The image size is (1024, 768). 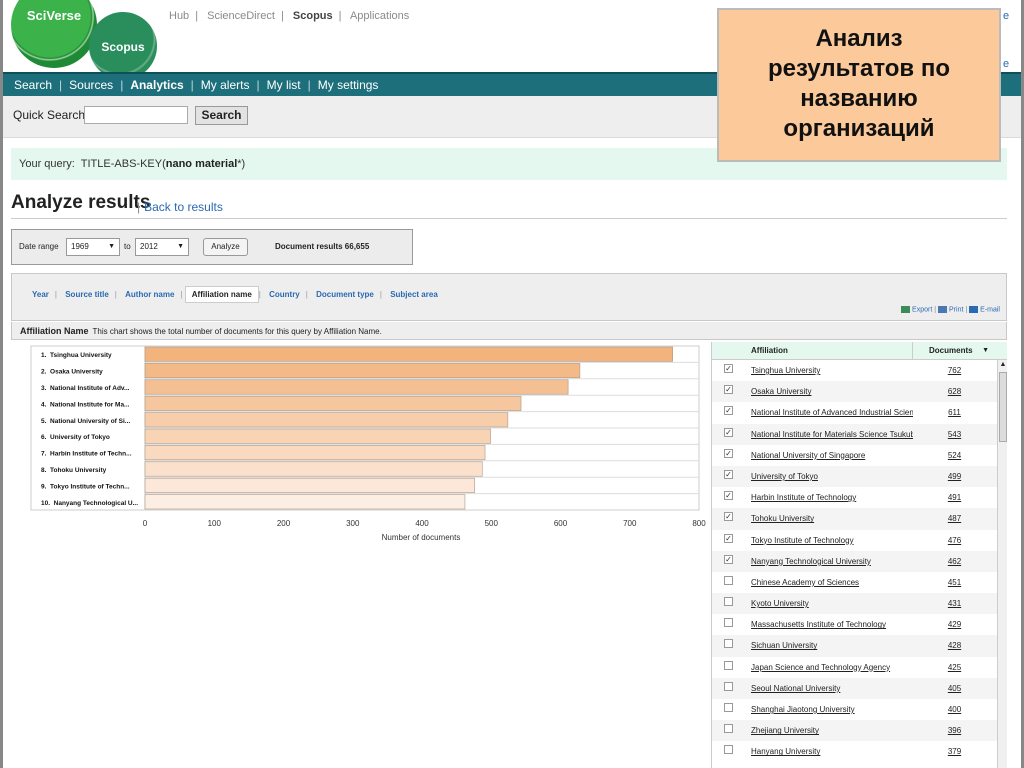 What do you see at coordinates (954, 561) in the screenshot?
I see `document-count-link: 462` at bounding box center [954, 561].